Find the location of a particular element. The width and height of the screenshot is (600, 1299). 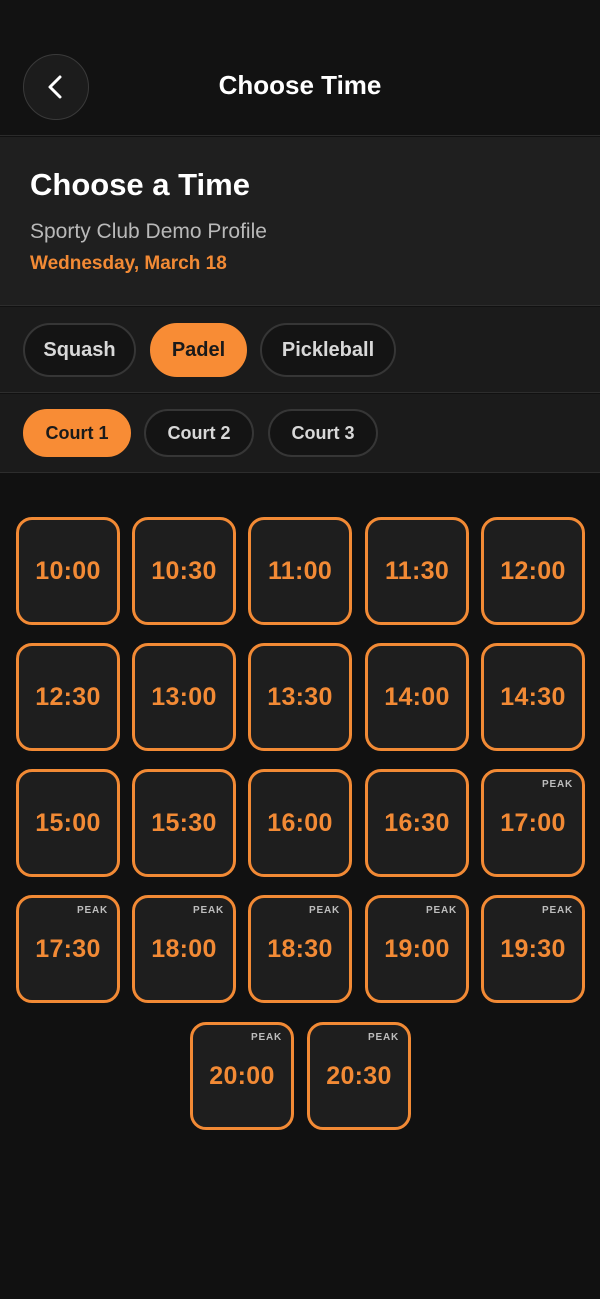

time-slot: 13:30 is located at coordinates (300, 697).